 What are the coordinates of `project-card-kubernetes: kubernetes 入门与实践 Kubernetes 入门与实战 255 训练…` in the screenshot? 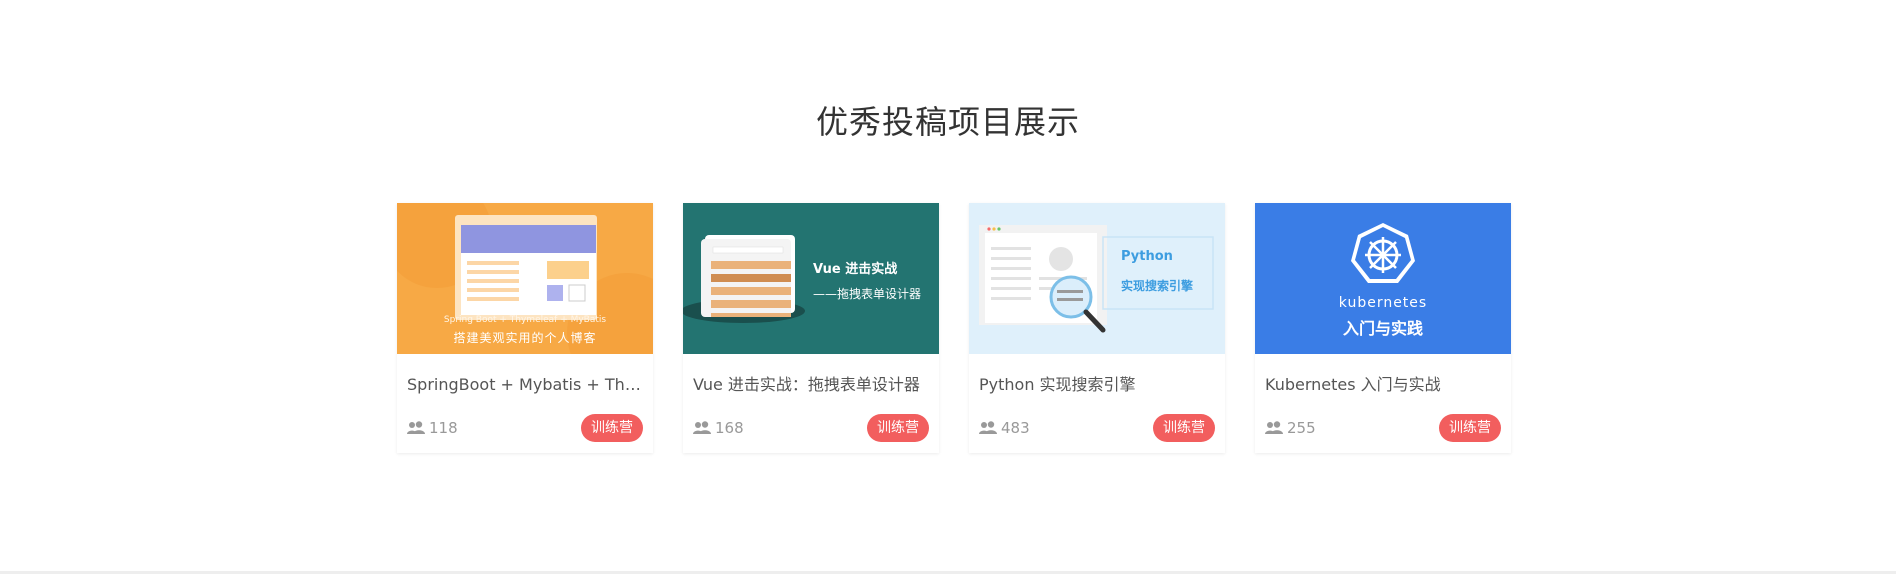 It's located at (1383, 328).